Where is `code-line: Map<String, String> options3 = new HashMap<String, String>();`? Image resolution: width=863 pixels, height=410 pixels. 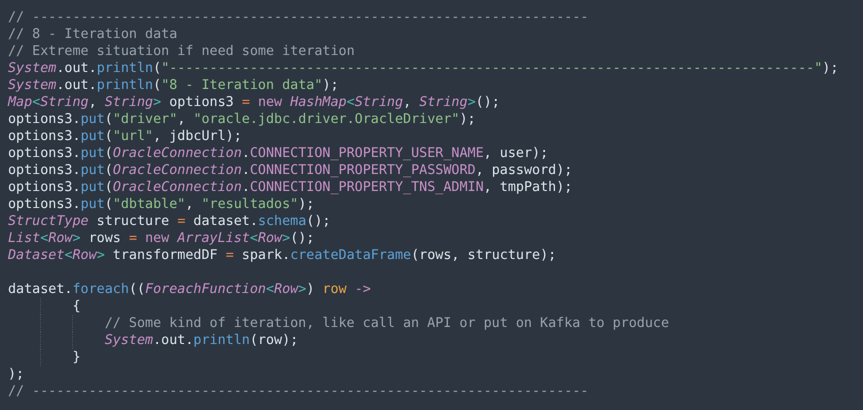
code-line: Map<String, String> options3 = new HashMap<String, String>(); is located at coordinates (254, 102).